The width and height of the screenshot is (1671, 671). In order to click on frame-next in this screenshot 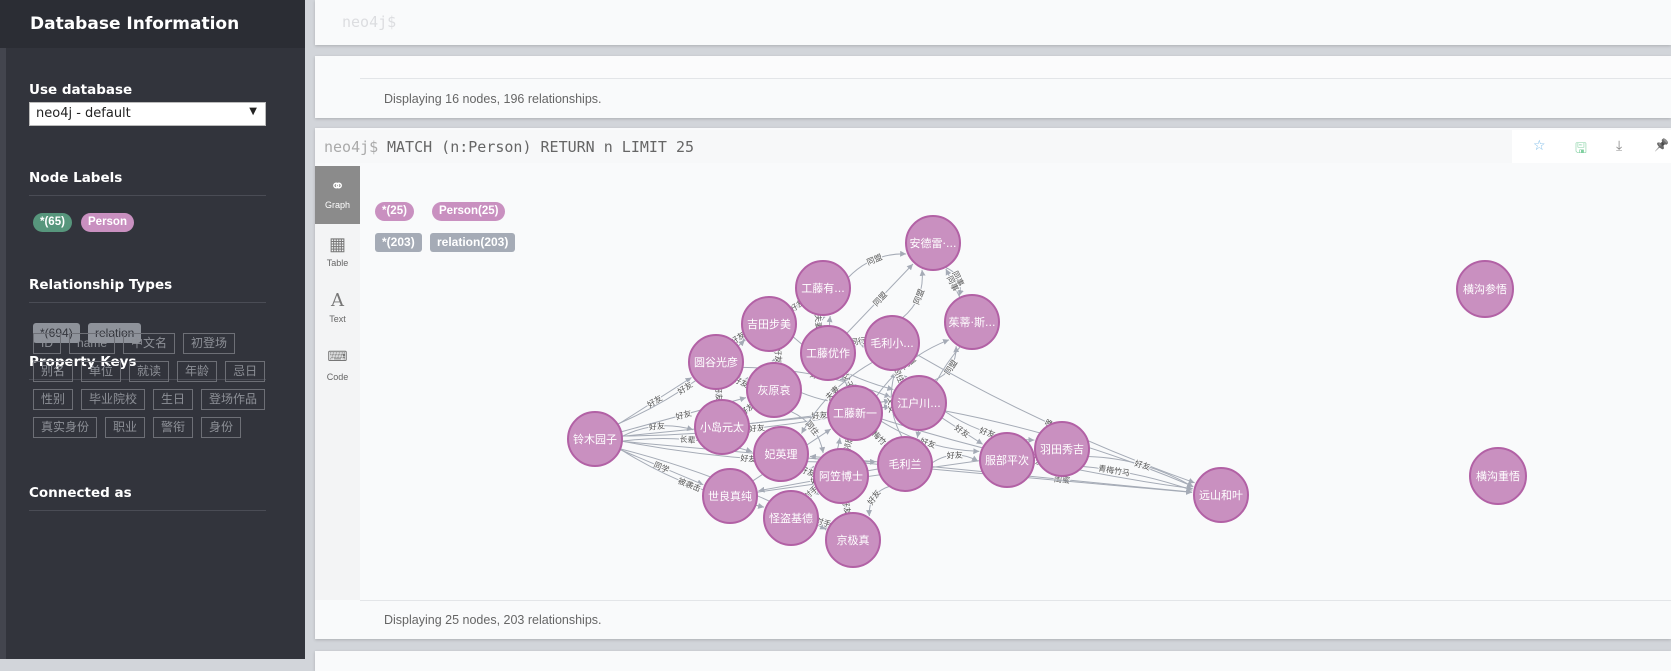, I will do `click(993, 661)`.